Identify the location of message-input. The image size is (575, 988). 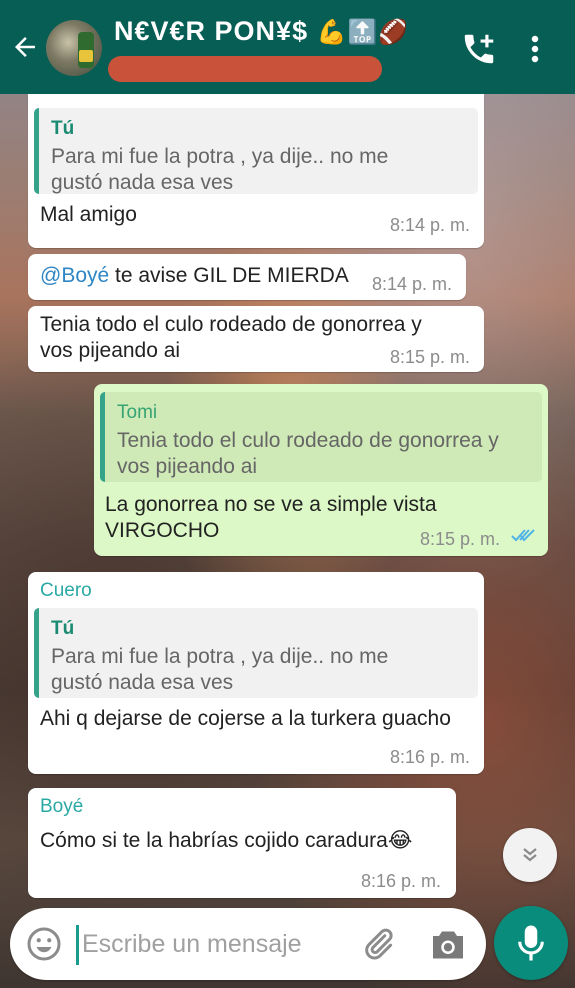
(217, 944).